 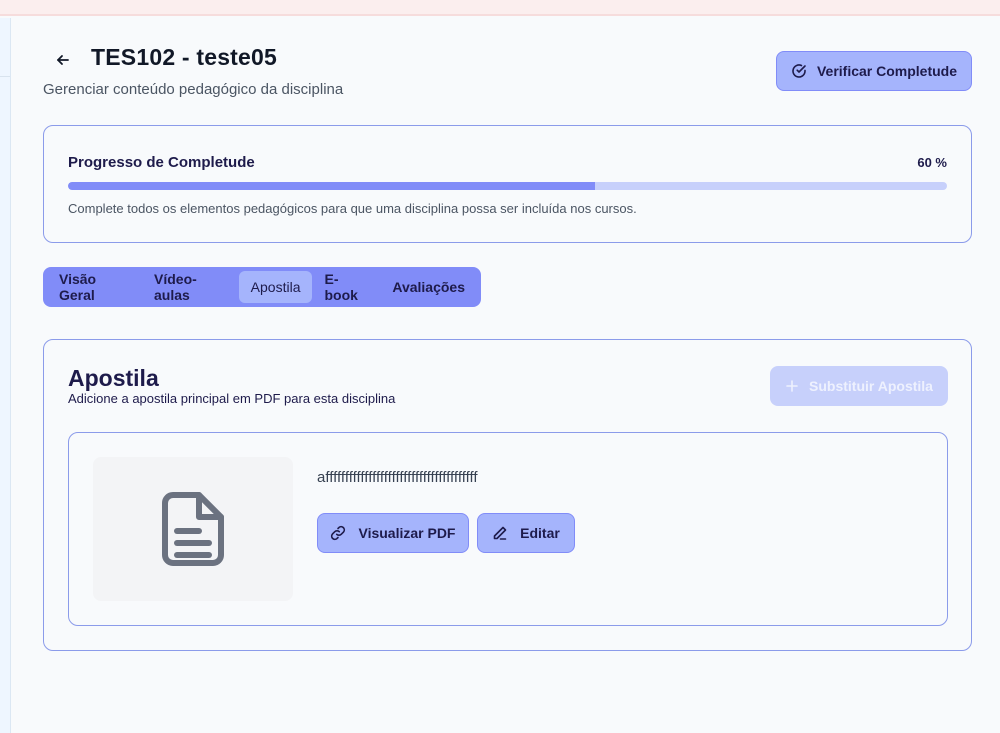 I want to click on edit-label: Editar, so click(x=540, y=533).